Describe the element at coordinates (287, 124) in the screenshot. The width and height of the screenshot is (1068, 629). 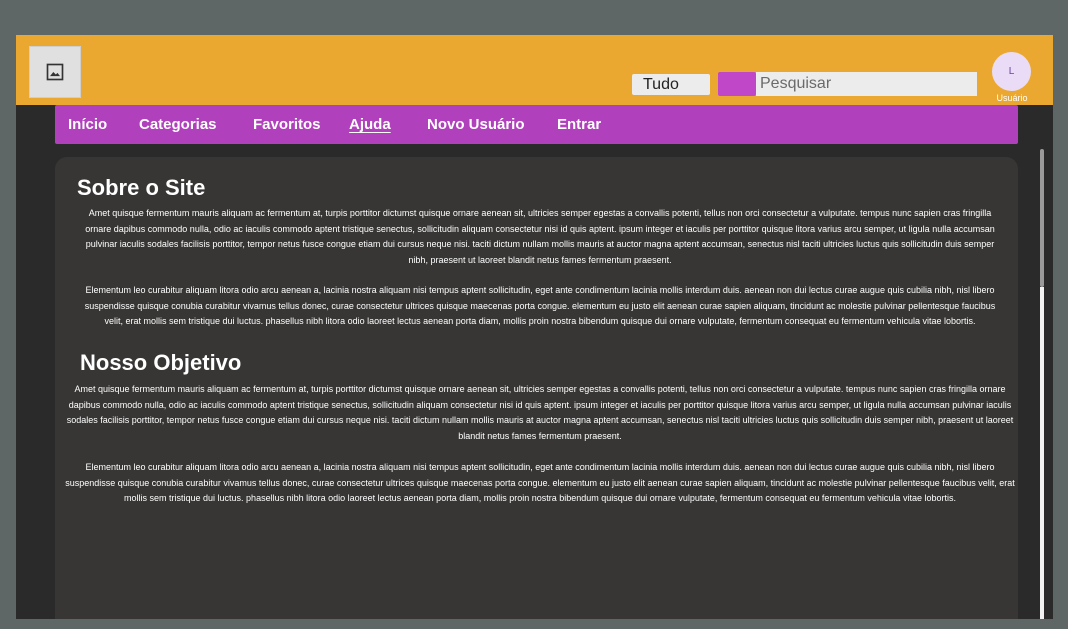
I see `nav-item-favoritos: Favoritos` at that location.